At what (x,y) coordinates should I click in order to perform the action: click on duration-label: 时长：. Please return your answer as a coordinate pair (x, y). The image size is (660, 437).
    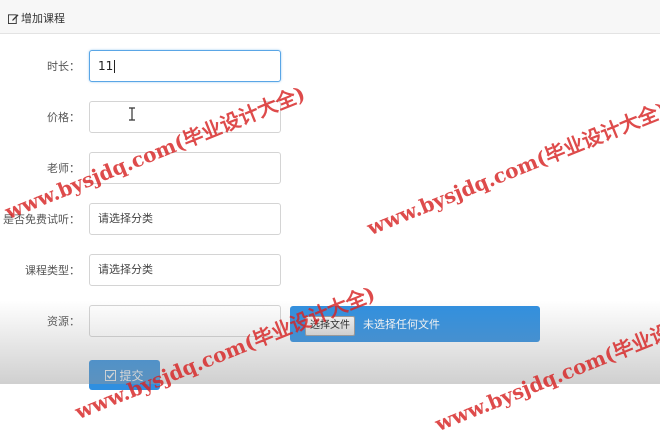
    Looking at the image, I should click on (63, 66).